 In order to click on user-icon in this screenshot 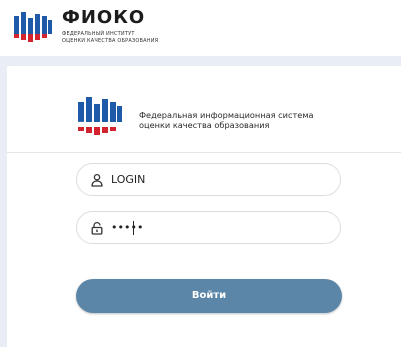, I will do `click(97, 180)`.